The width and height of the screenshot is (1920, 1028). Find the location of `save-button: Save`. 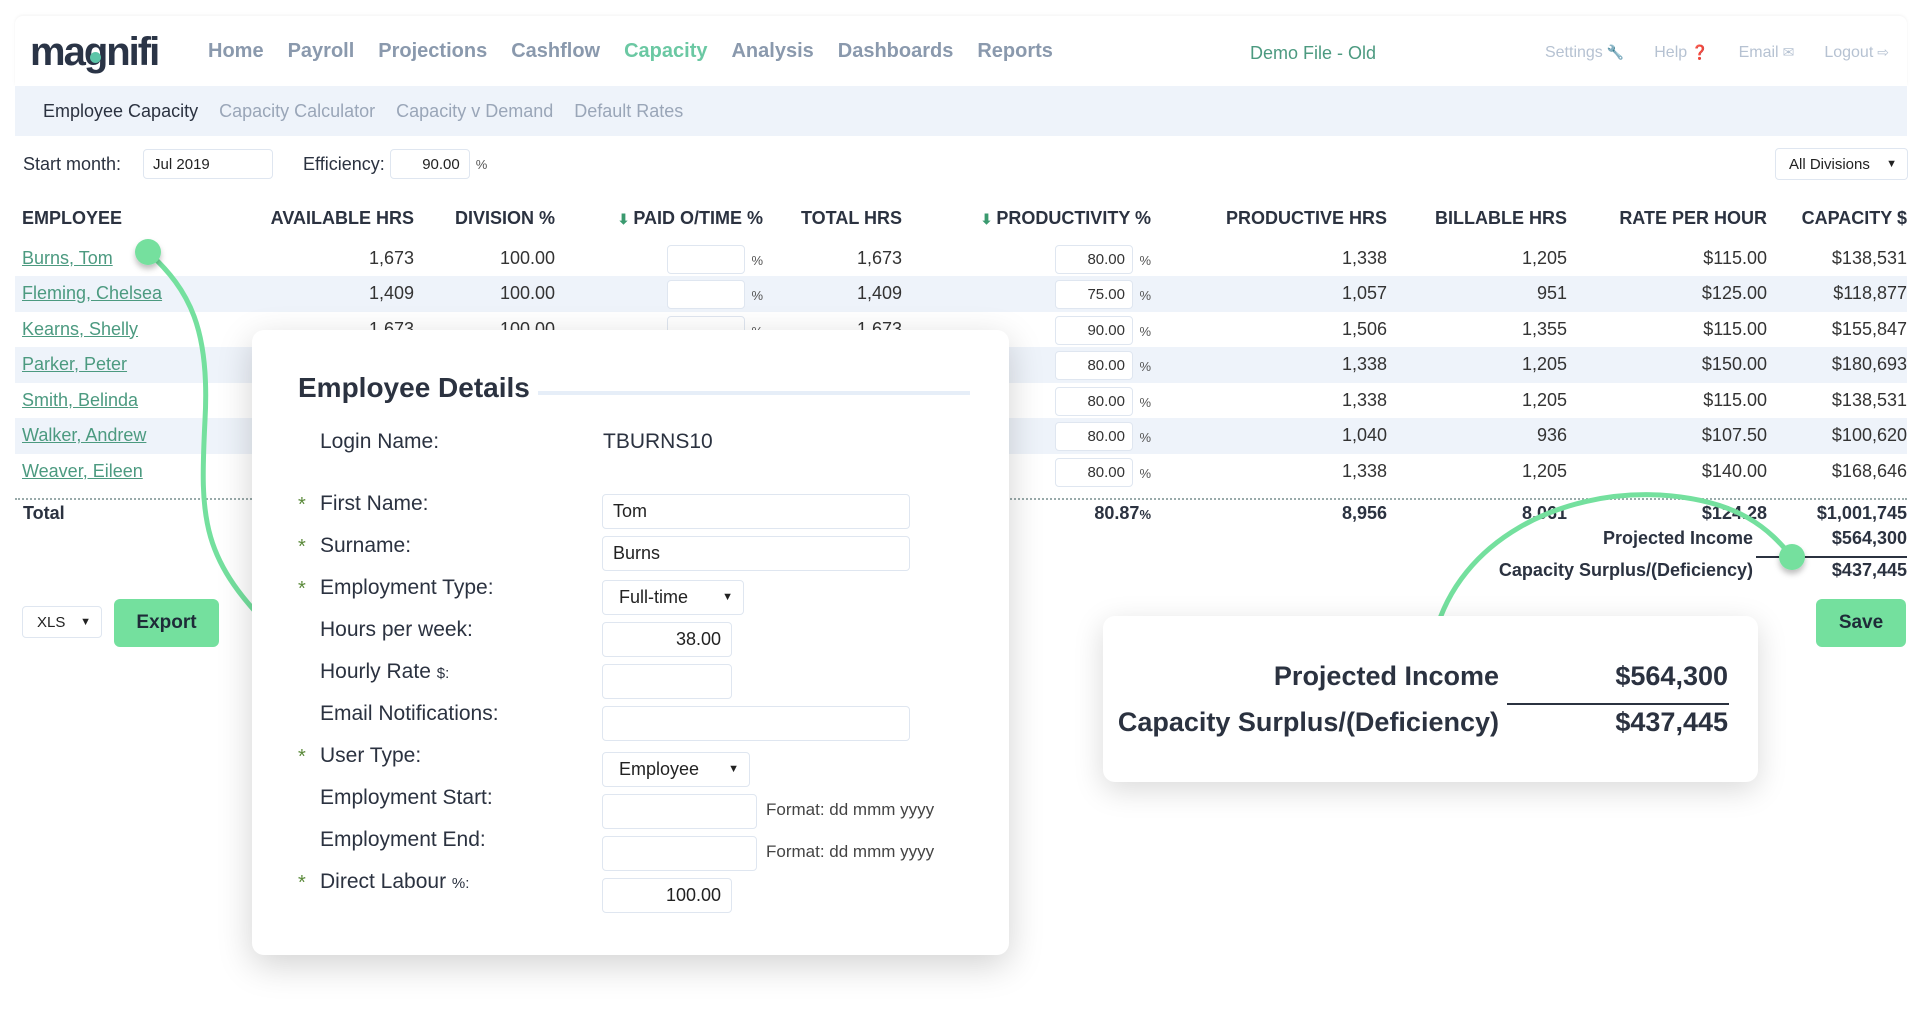

save-button: Save is located at coordinates (1861, 623).